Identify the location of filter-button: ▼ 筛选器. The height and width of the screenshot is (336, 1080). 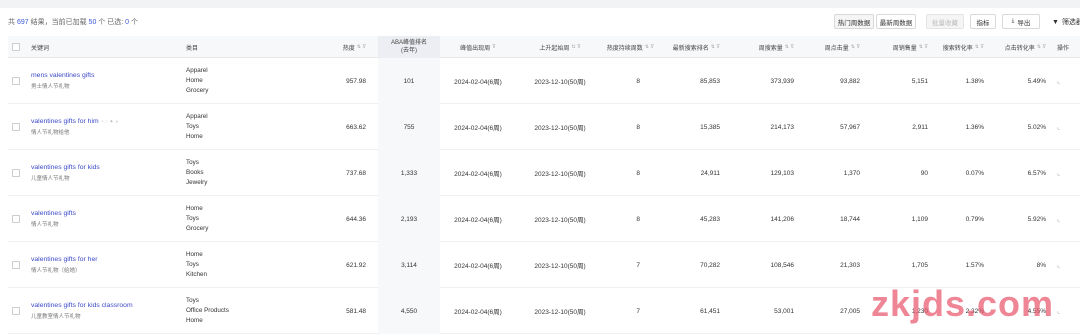
(1066, 22).